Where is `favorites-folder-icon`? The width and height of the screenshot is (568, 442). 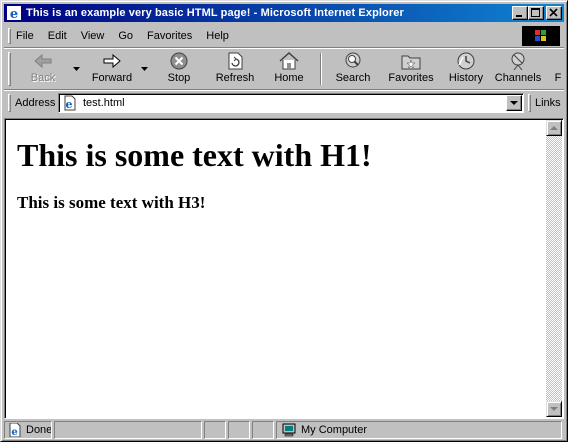
favorites-folder-icon is located at coordinates (411, 62).